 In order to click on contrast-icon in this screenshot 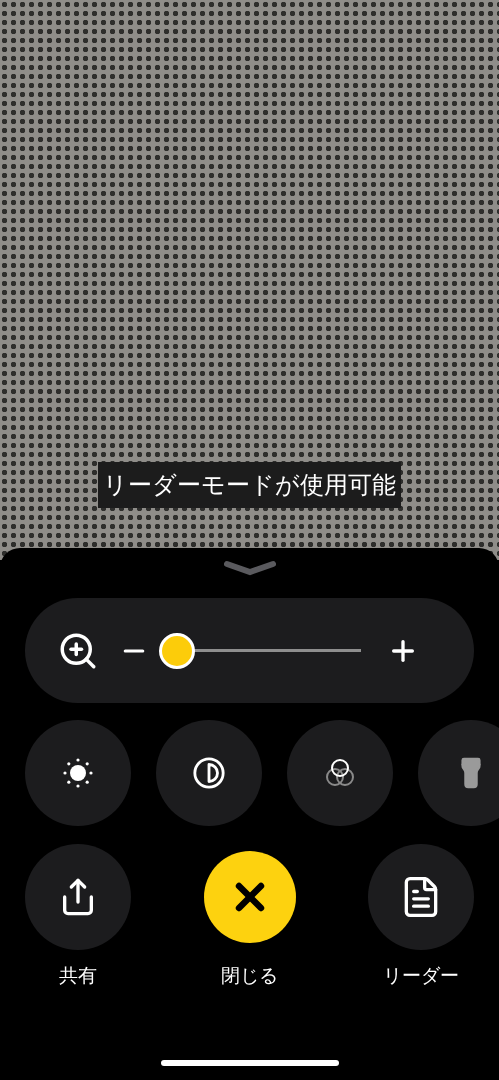, I will do `click(209, 773)`.